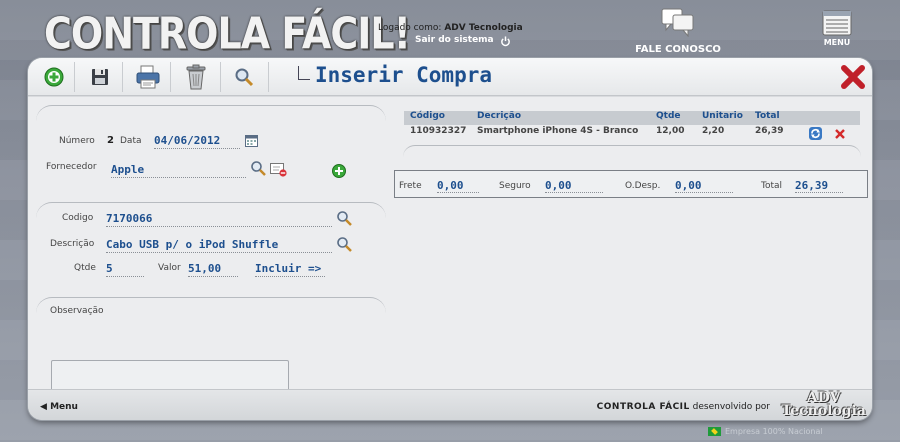  I want to click on delete-button, so click(196, 77).